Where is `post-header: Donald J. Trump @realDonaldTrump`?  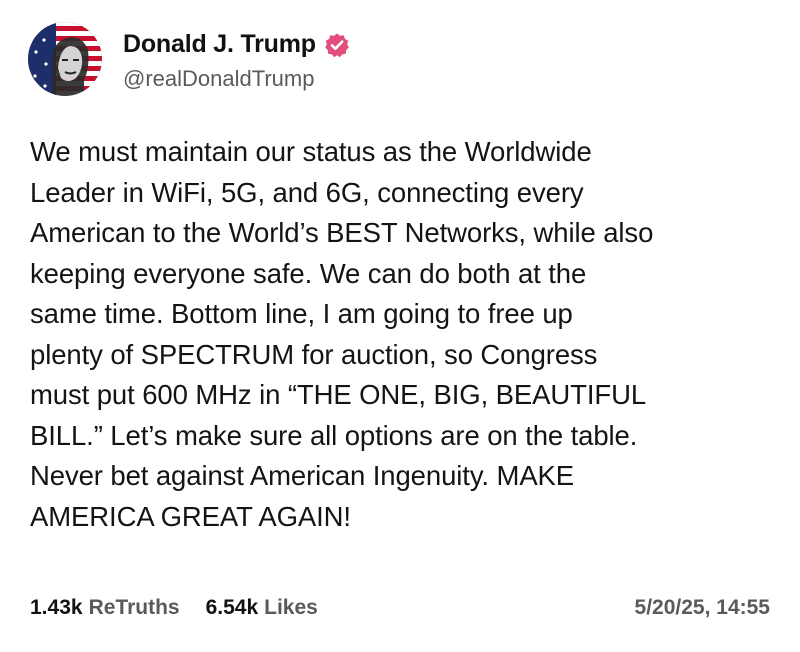
post-header: Donald J. Trump @realDonaldTrump is located at coordinates (189, 59).